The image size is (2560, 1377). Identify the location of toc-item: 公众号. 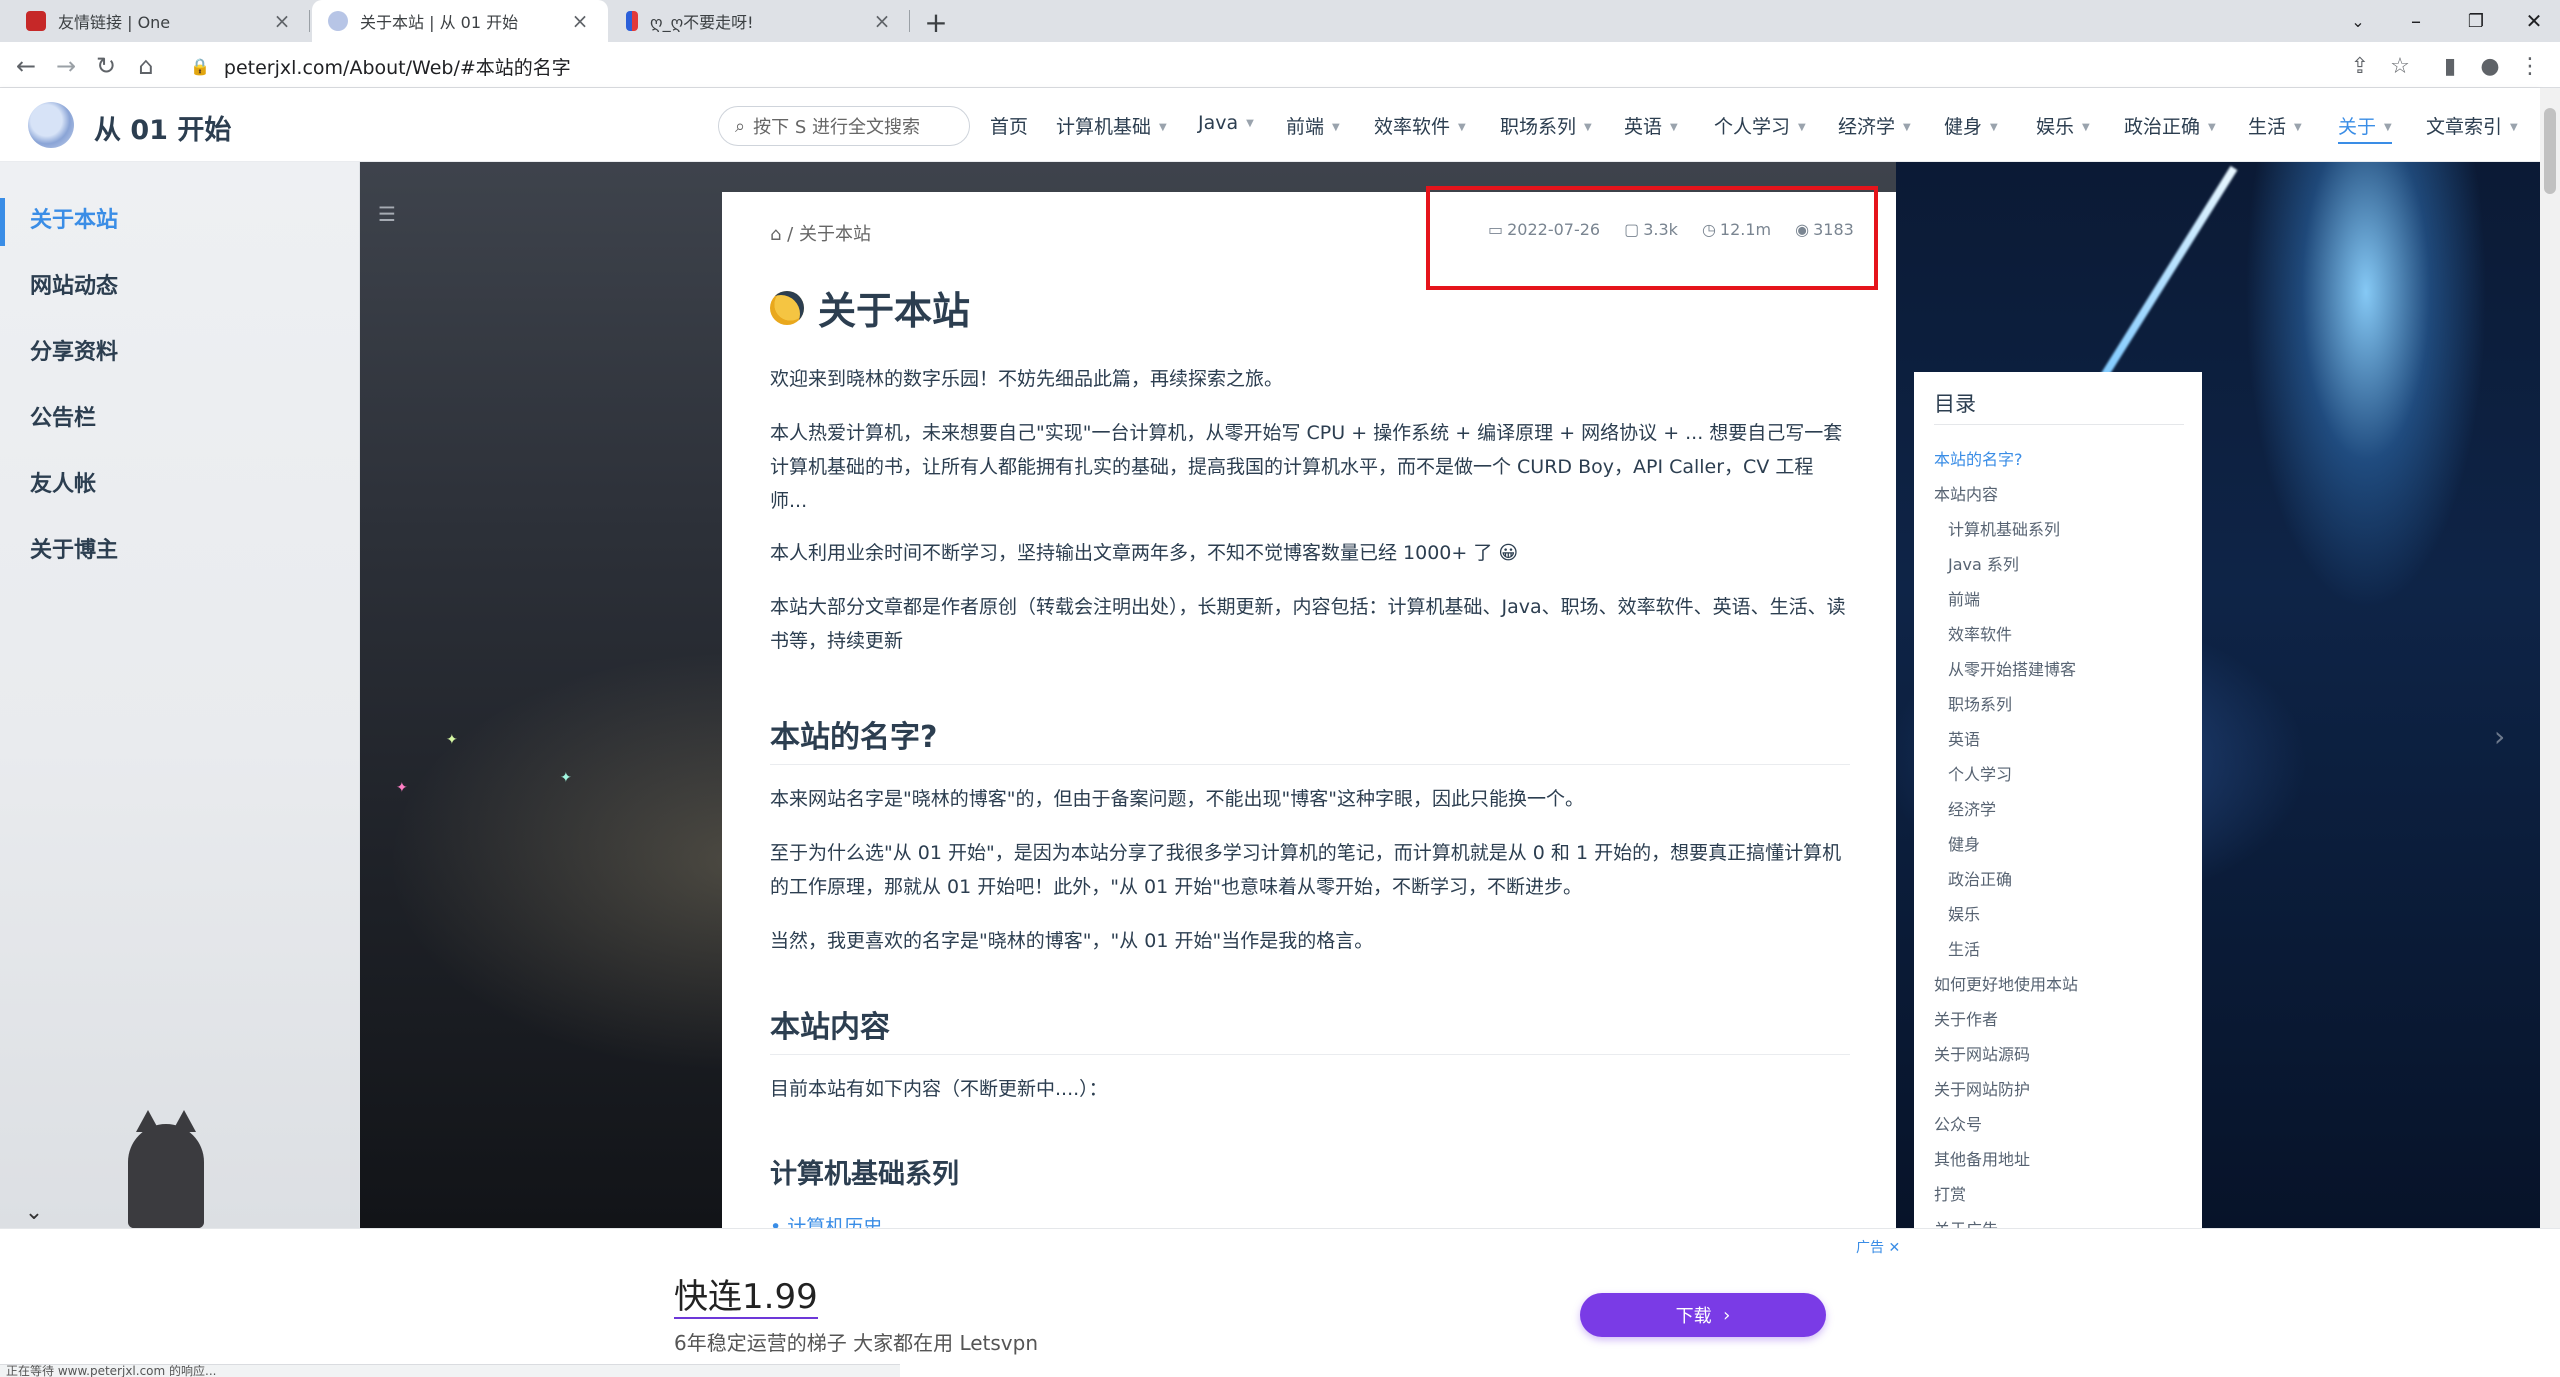
(1958, 1123).